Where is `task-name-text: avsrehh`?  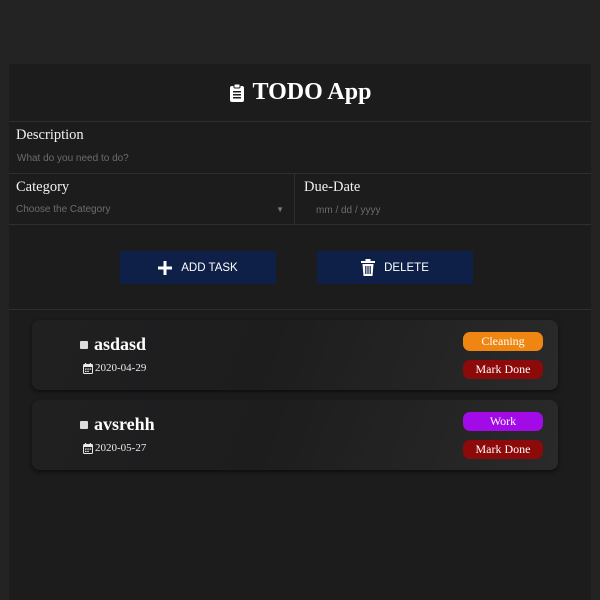 task-name-text: avsrehh is located at coordinates (124, 424).